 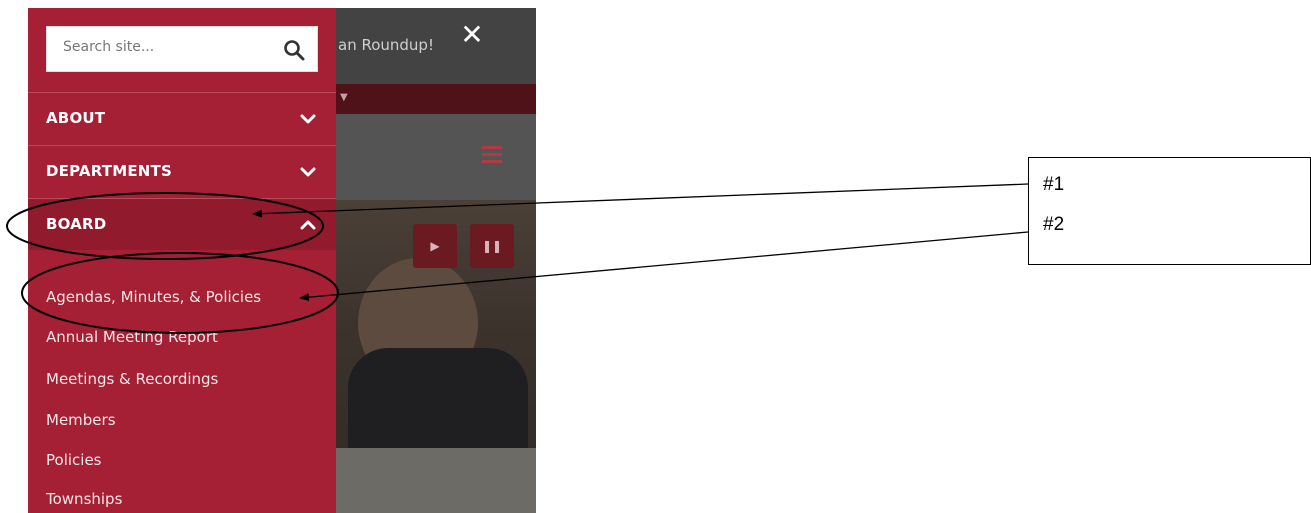 I want to click on submenu-link-members: Members, so click(x=81, y=420).